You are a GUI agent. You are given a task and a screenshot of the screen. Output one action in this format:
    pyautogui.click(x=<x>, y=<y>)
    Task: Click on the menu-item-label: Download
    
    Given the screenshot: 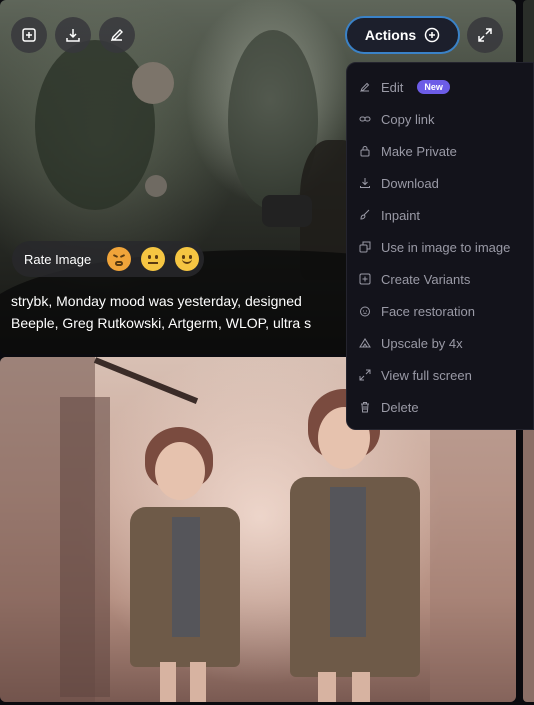 What is the action you would take?
    pyautogui.click(x=410, y=183)
    